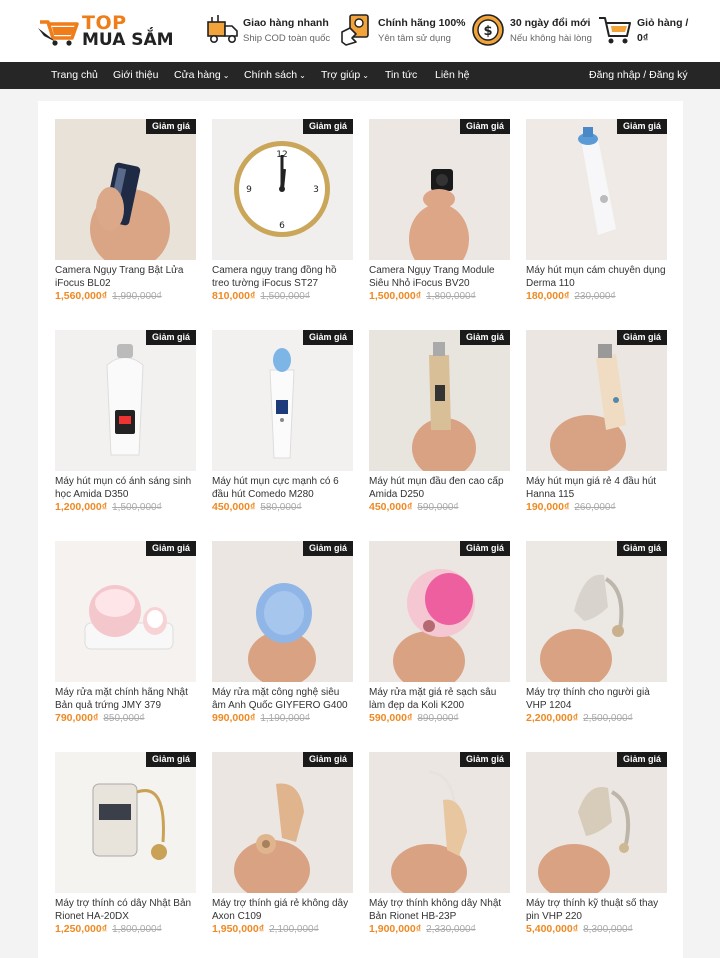  What do you see at coordinates (596, 277) in the screenshot?
I see `product-name: Máy hút mụn cám chuyên dụng Derma 110` at bounding box center [596, 277].